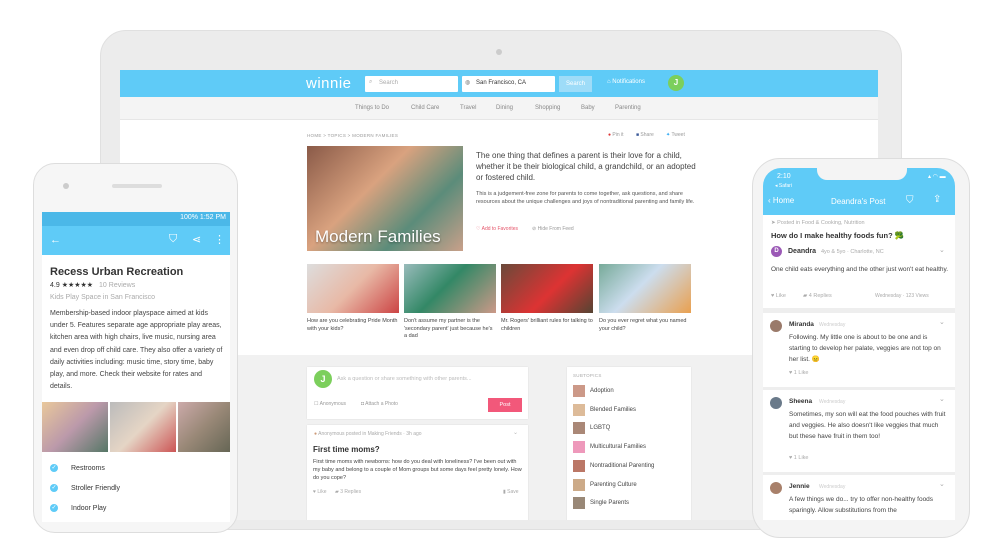 The height and width of the screenshot is (544, 1000). What do you see at coordinates (499, 52) in the screenshot?
I see `camera` at bounding box center [499, 52].